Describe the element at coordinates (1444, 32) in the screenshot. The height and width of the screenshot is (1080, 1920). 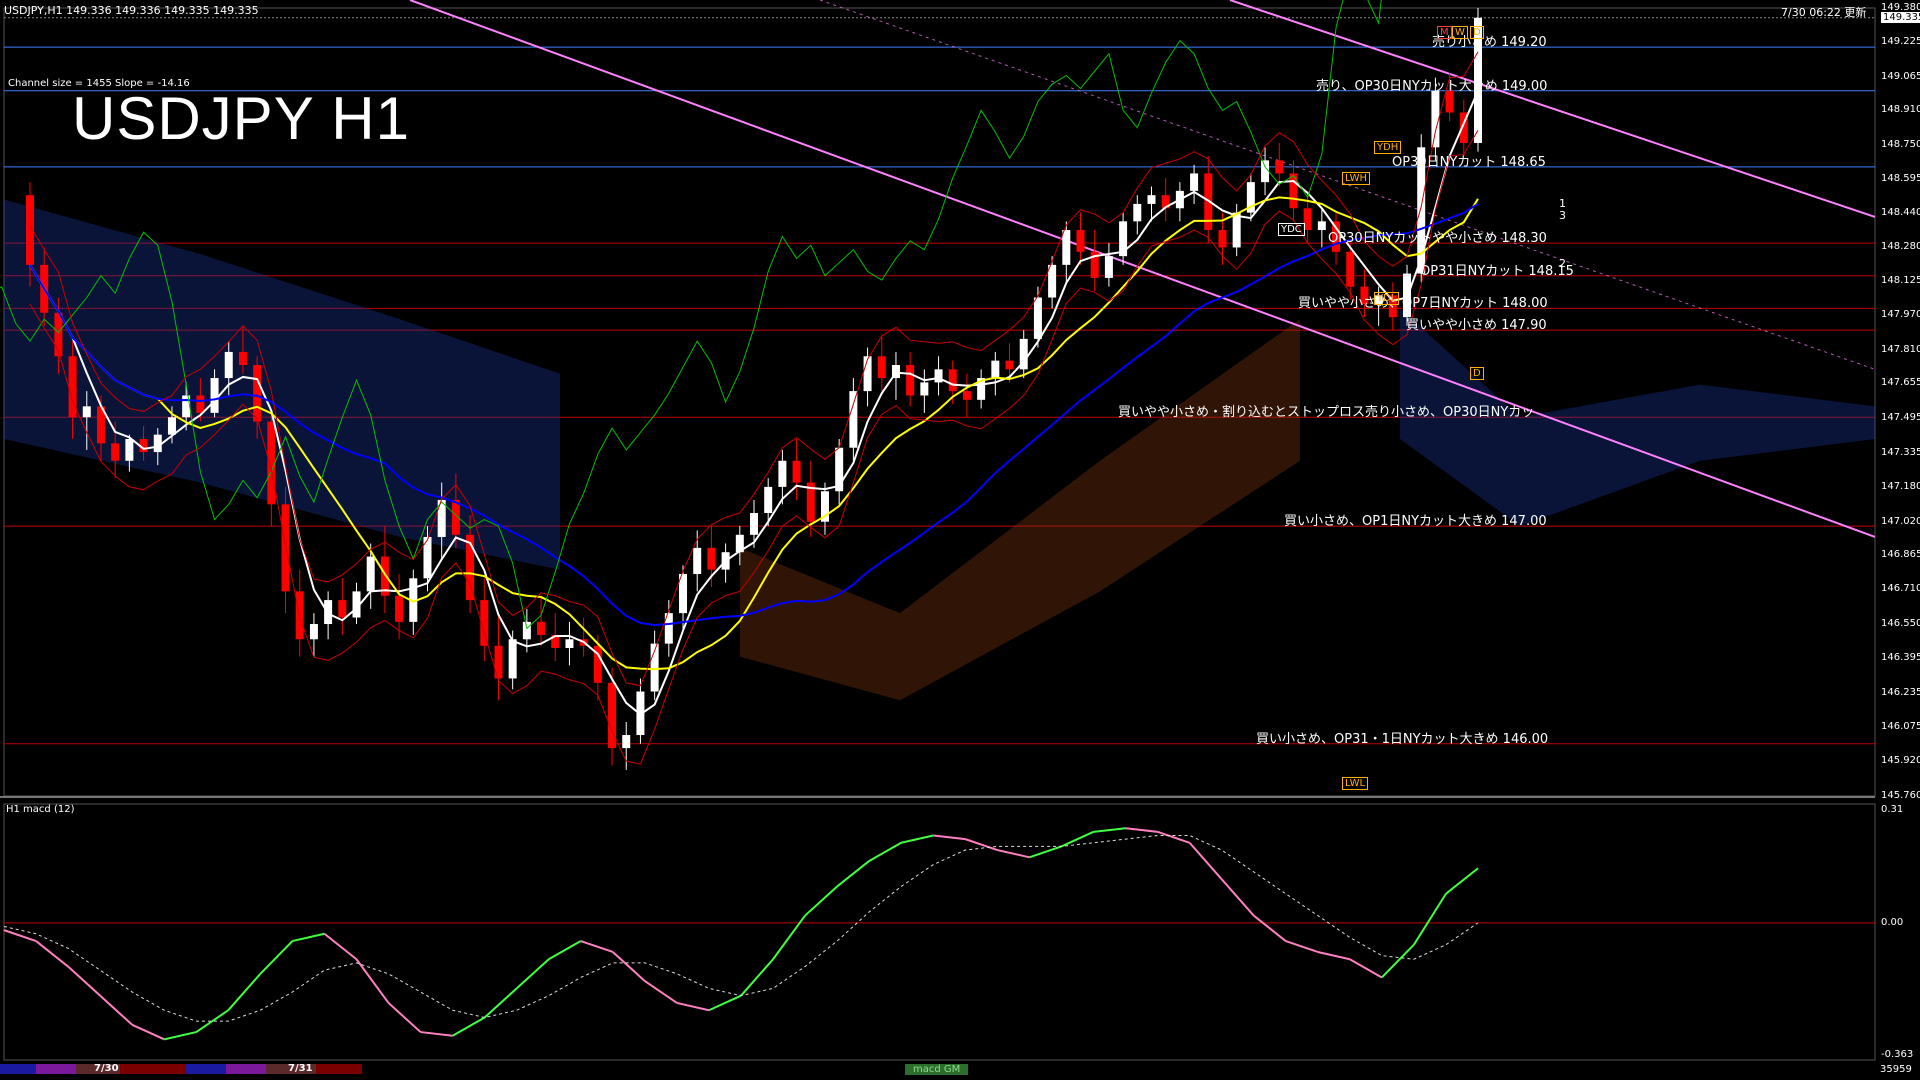
I see `month-tag: M` at that location.